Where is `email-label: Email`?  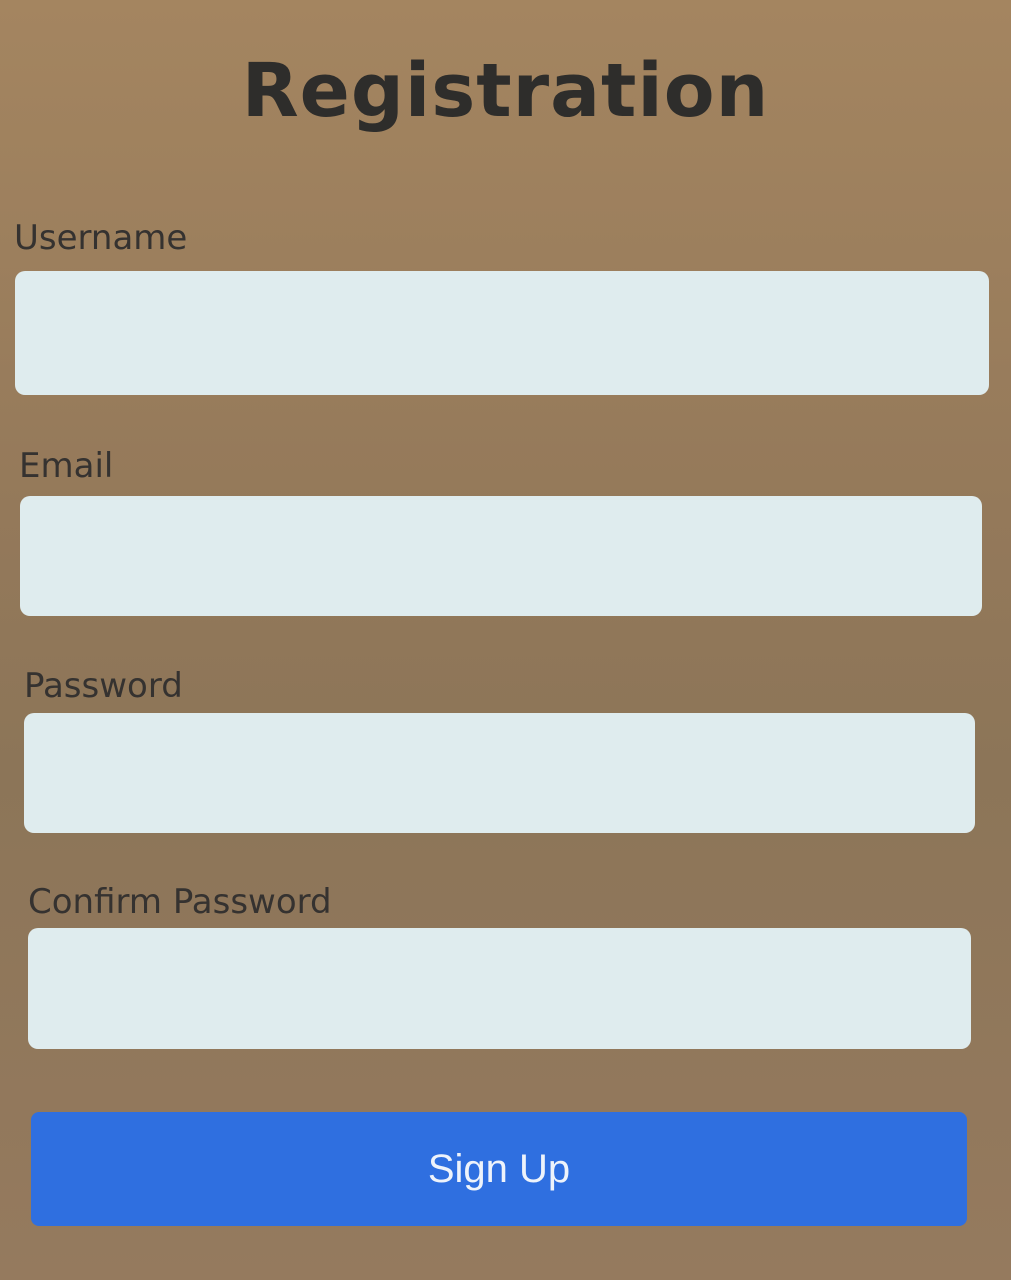
email-label: Email is located at coordinates (66, 466).